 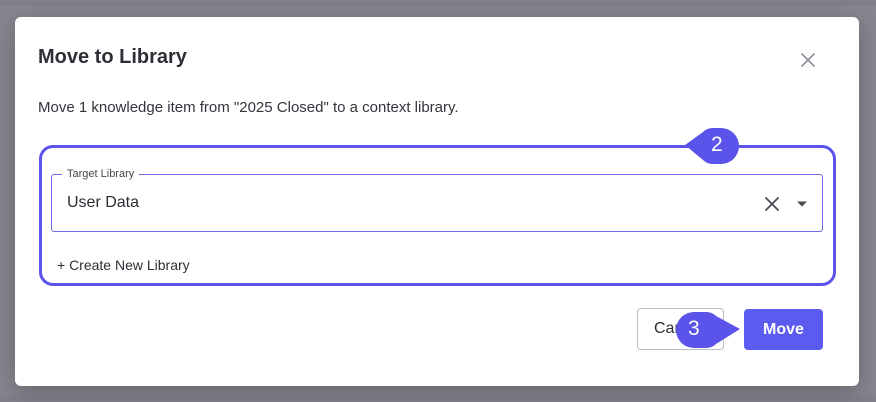 I want to click on target-library-value: User Data, so click(x=103, y=202).